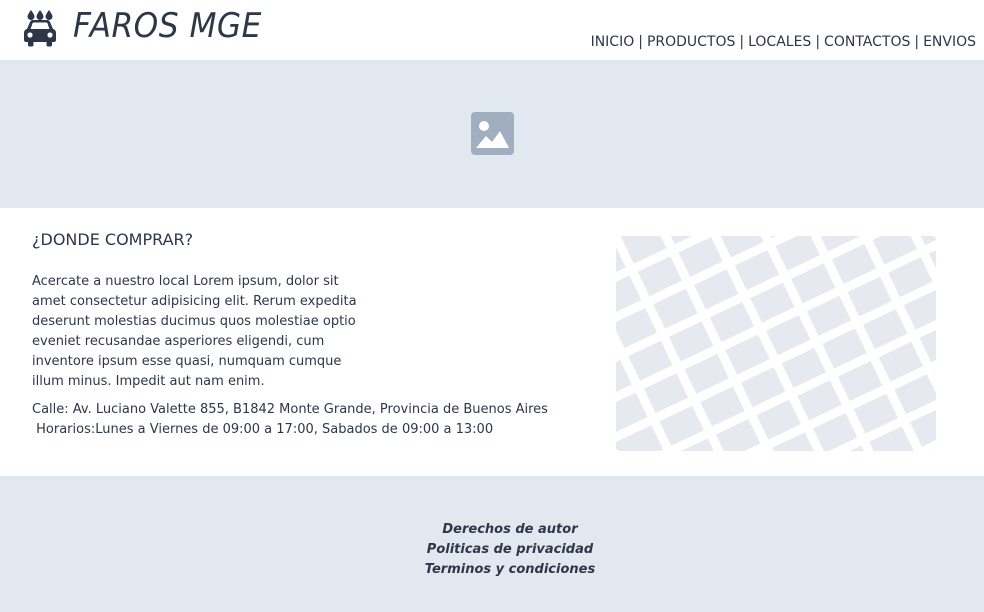 The height and width of the screenshot is (612, 984). What do you see at coordinates (113, 239) in the screenshot?
I see `section-title: ¿DONDE COMPRAR?` at bounding box center [113, 239].